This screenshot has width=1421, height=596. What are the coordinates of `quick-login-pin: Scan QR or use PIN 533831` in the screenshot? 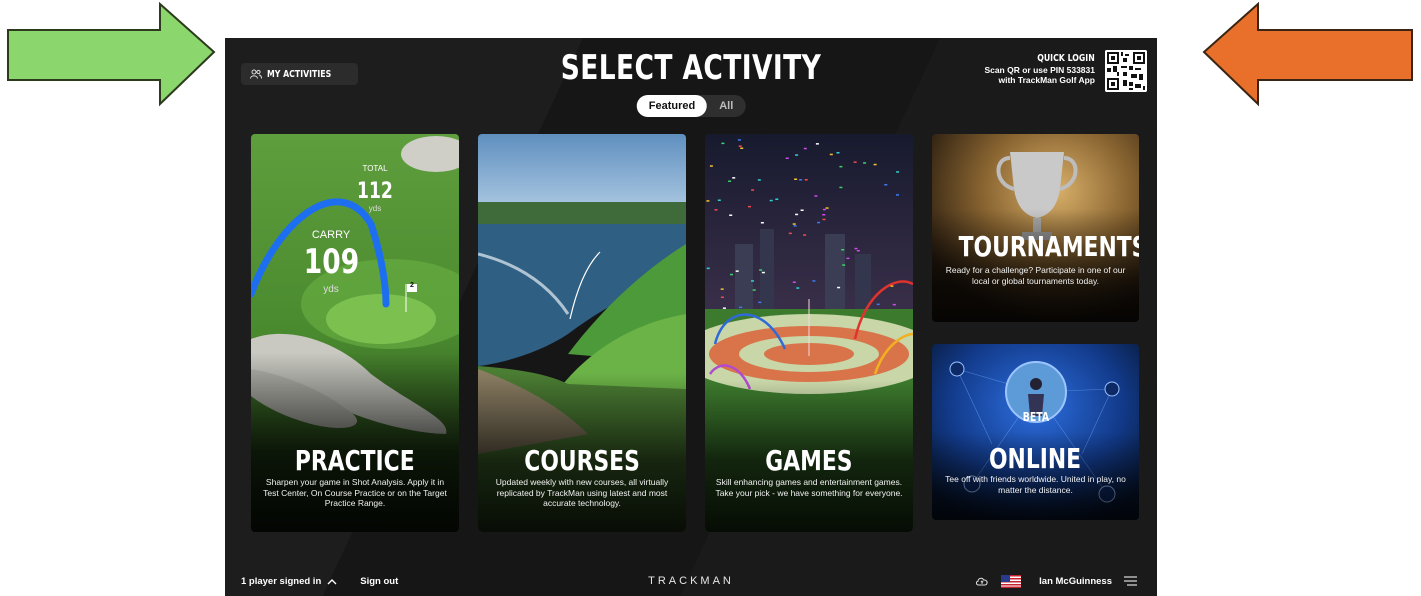 It's located at (1039, 70).